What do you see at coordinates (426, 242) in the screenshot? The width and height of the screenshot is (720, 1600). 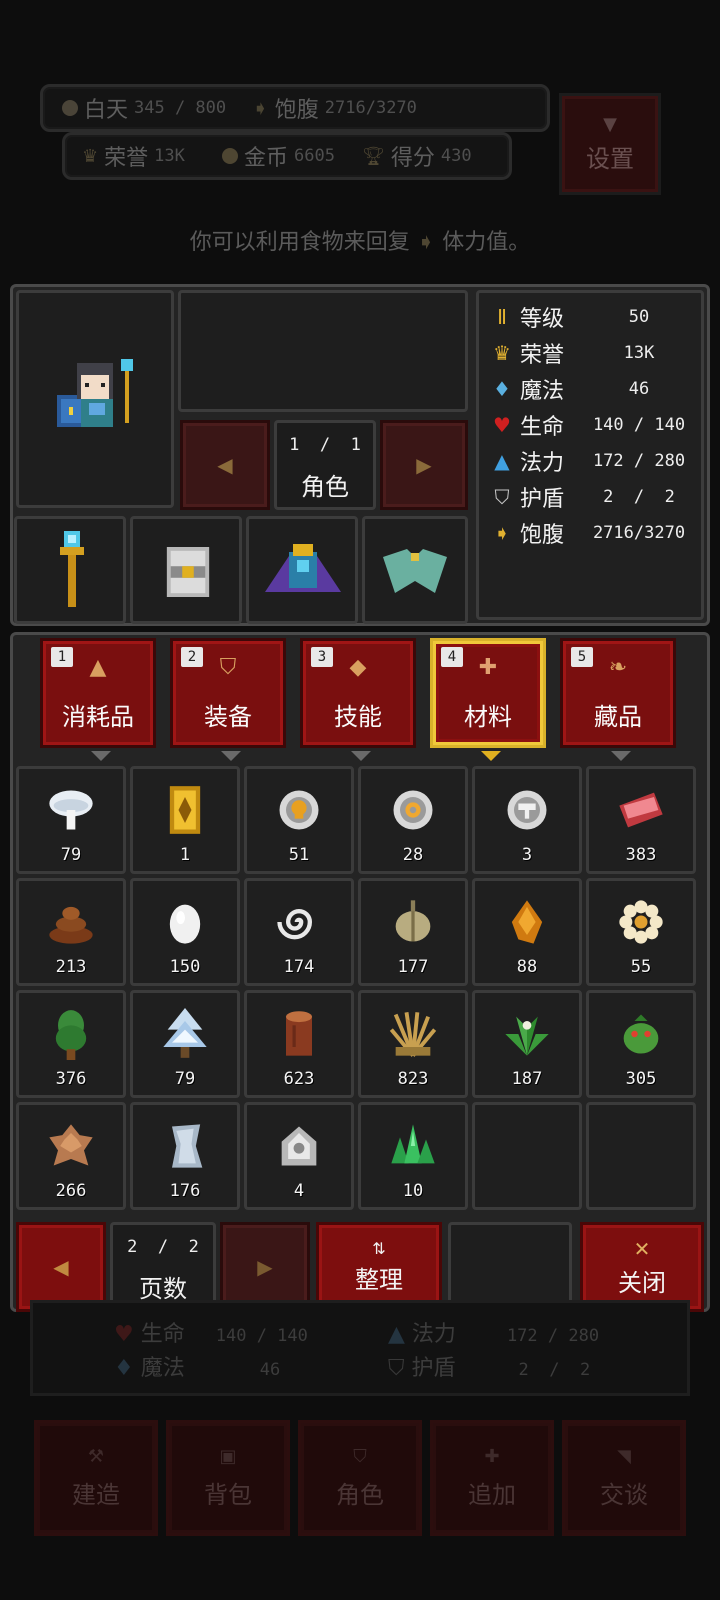 I see `satiety-hint-icon: ➧` at bounding box center [426, 242].